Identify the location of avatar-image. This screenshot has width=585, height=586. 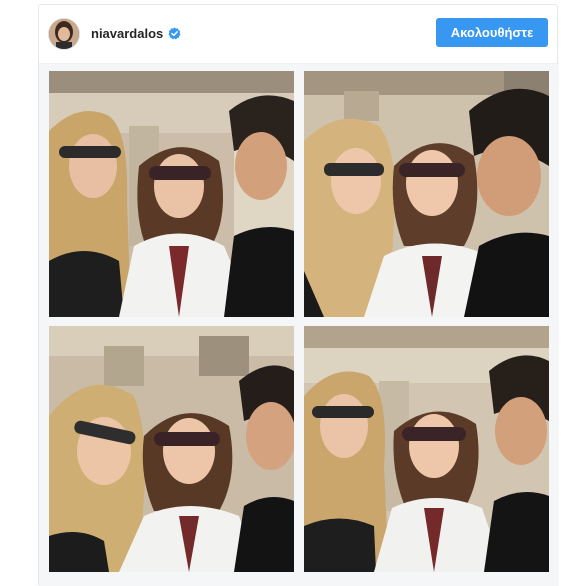
(64, 33).